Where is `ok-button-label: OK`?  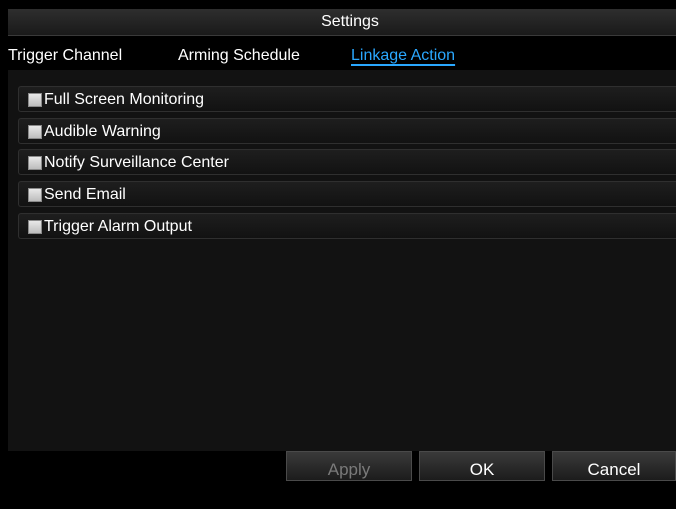 ok-button-label: OK is located at coordinates (482, 469).